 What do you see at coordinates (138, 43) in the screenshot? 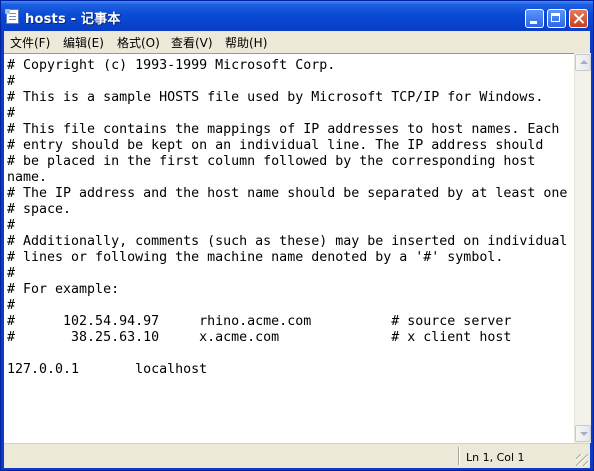
I see `menu-format: 格式(O)` at bounding box center [138, 43].